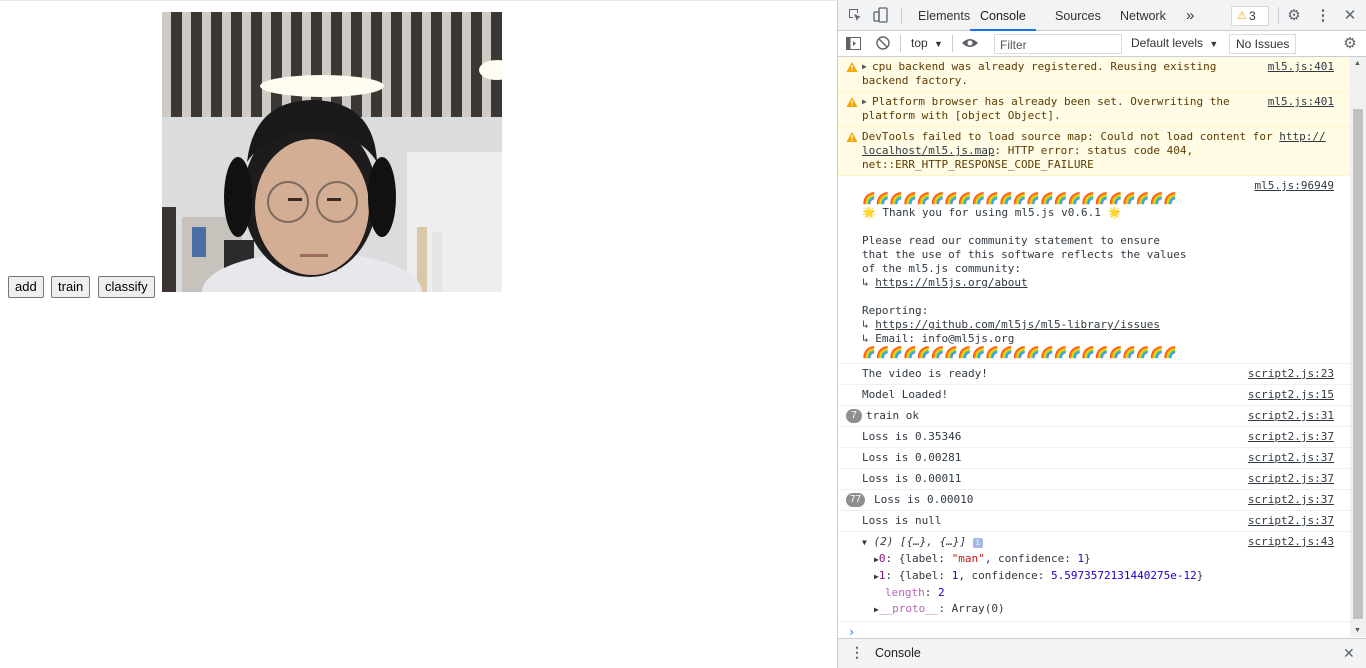 The width and height of the screenshot is (1366, 668). What do you see at coordinates (1291, 395) in the screenshot?
I see `source-link: script2.js:15` at bounding box center [1291, 395].